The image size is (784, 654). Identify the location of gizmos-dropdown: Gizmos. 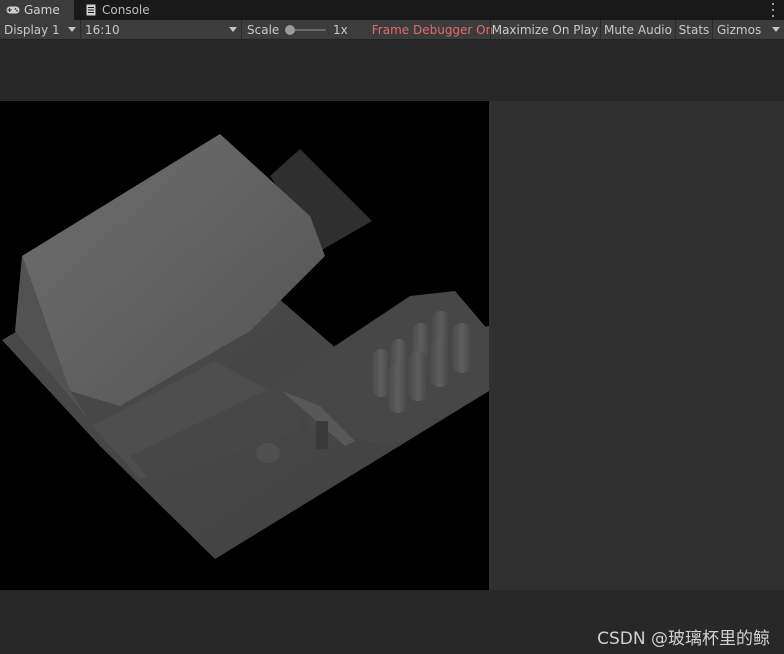
(748, 29).